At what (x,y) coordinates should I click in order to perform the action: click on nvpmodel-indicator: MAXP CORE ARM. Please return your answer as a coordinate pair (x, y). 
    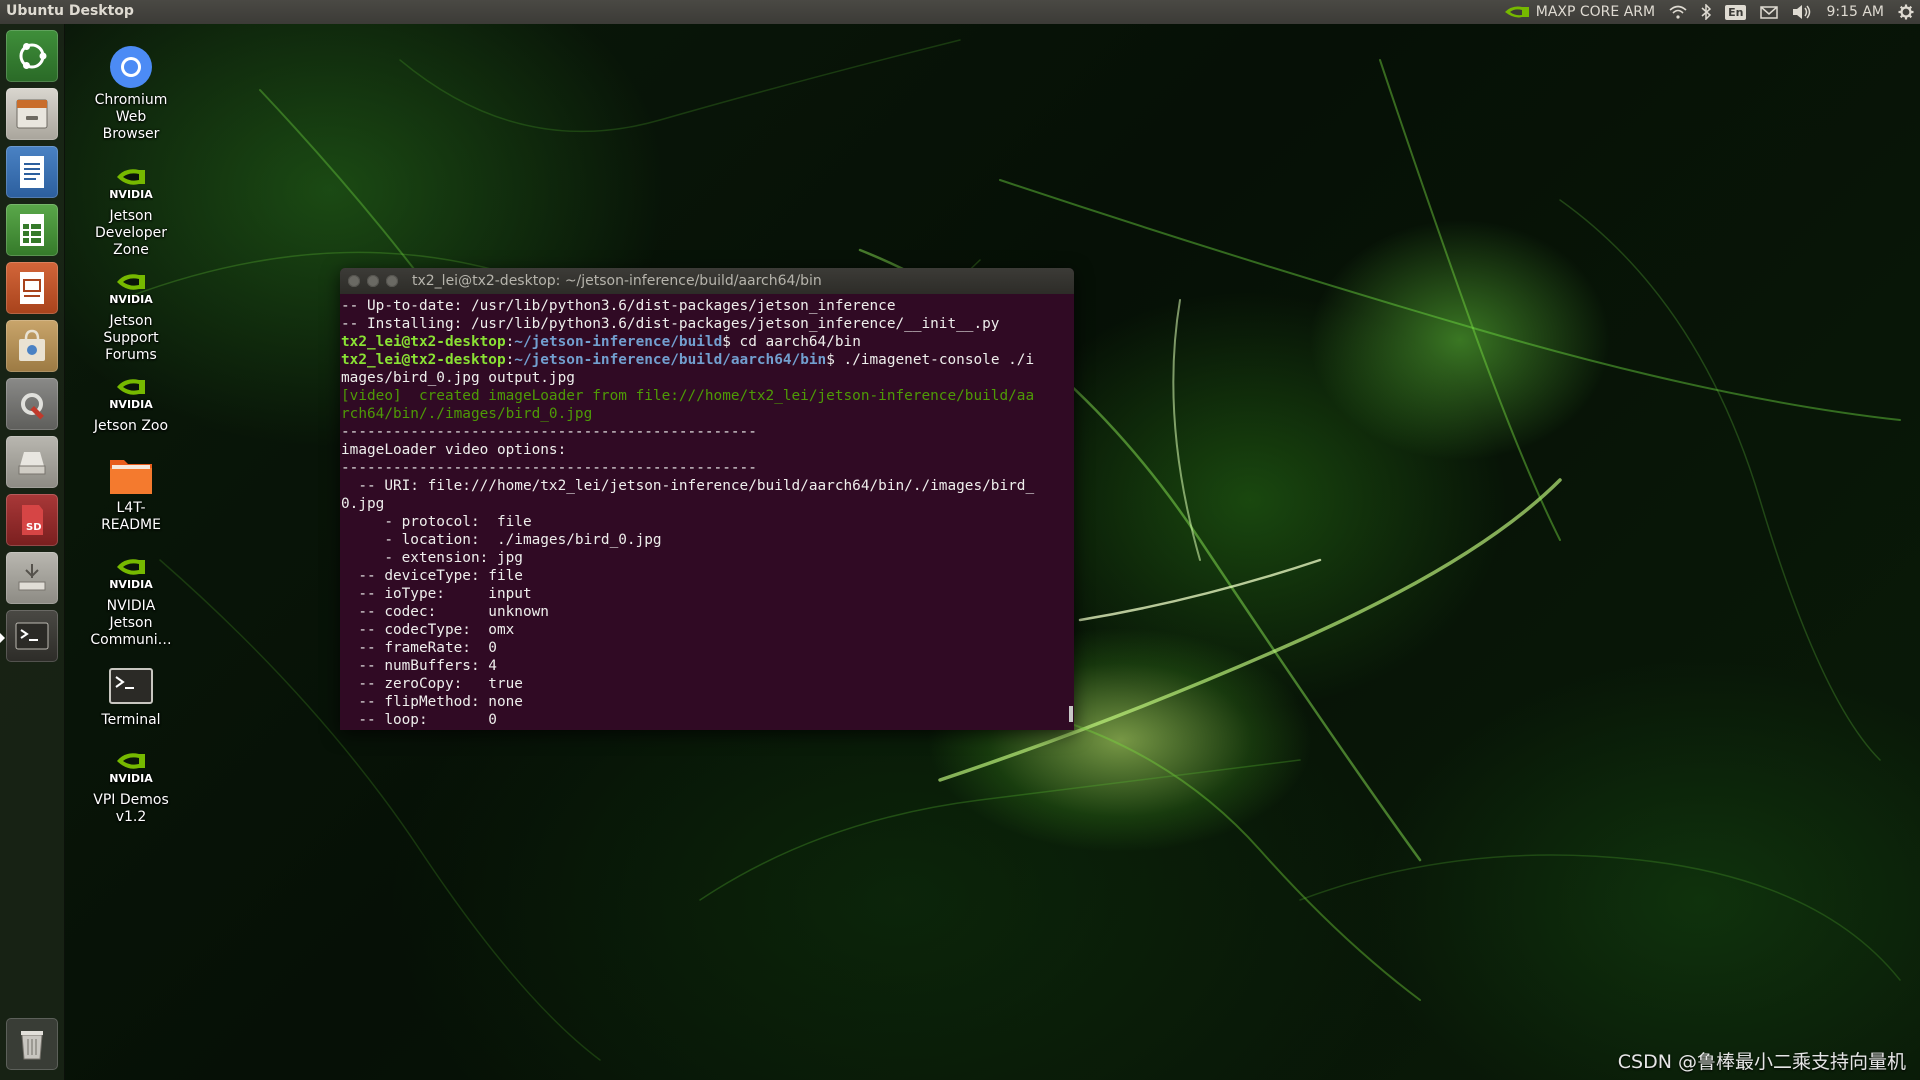
    Looking at the image, I should click on (1579, 12).